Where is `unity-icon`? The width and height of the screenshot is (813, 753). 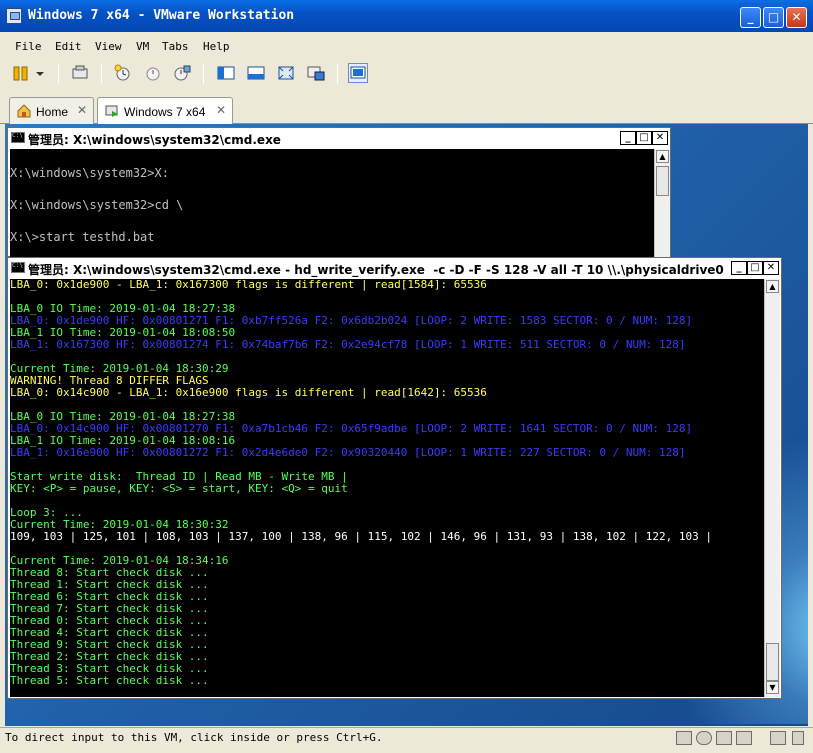 unity-icon is located at coordinates (316, 73).